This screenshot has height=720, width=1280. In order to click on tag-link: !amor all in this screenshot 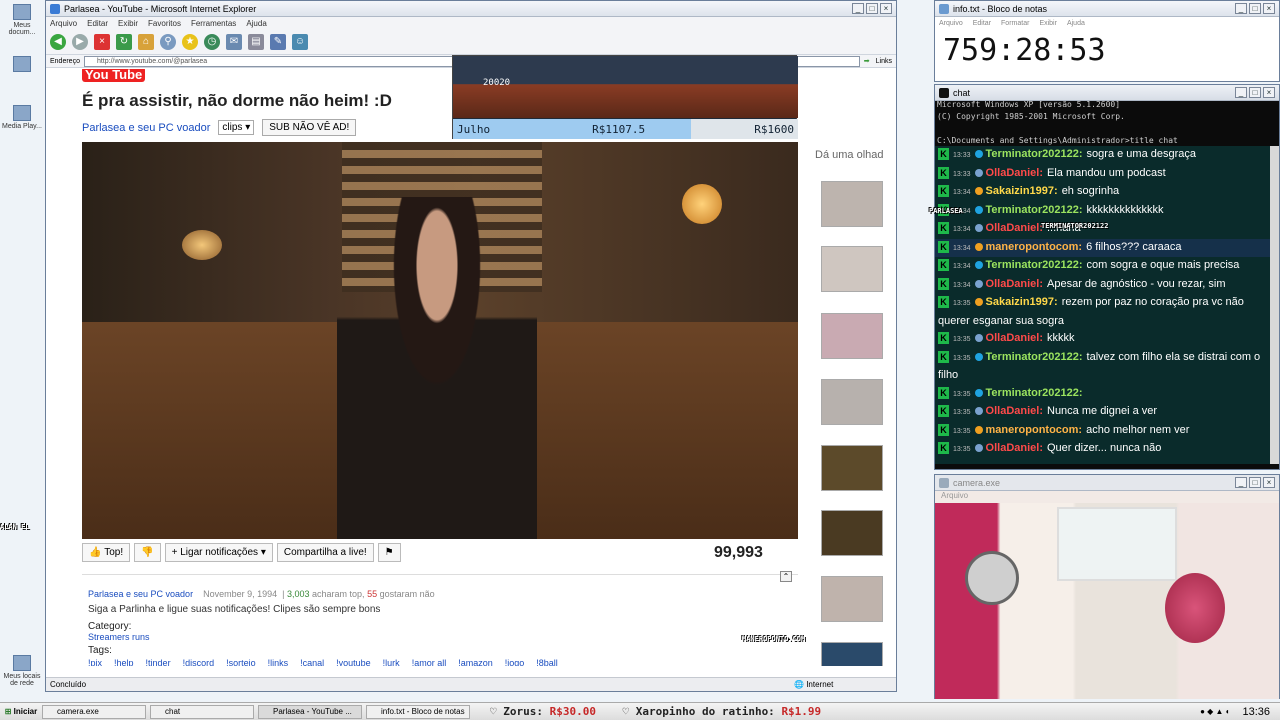, I will do `click(429, 662)`.